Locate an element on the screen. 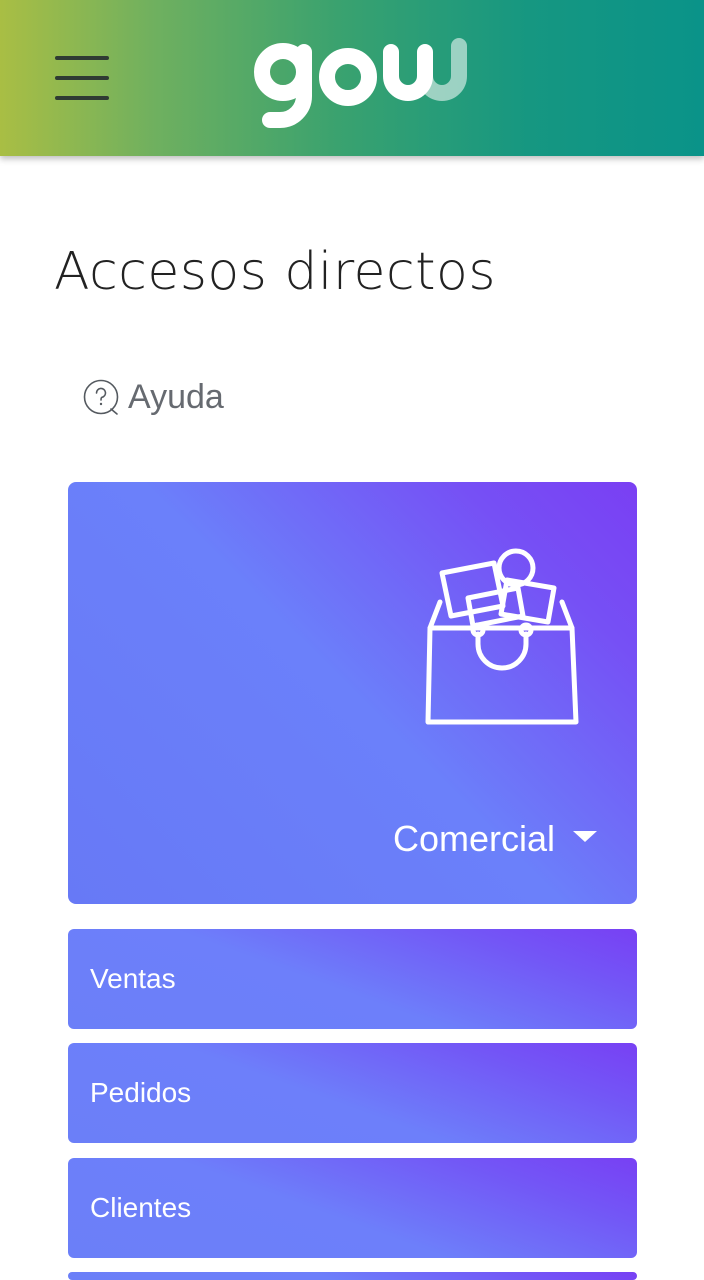 This screenshot has height=1280, width=704. shortcut-item-label: Clientes is located at coordinates (141, 1207).